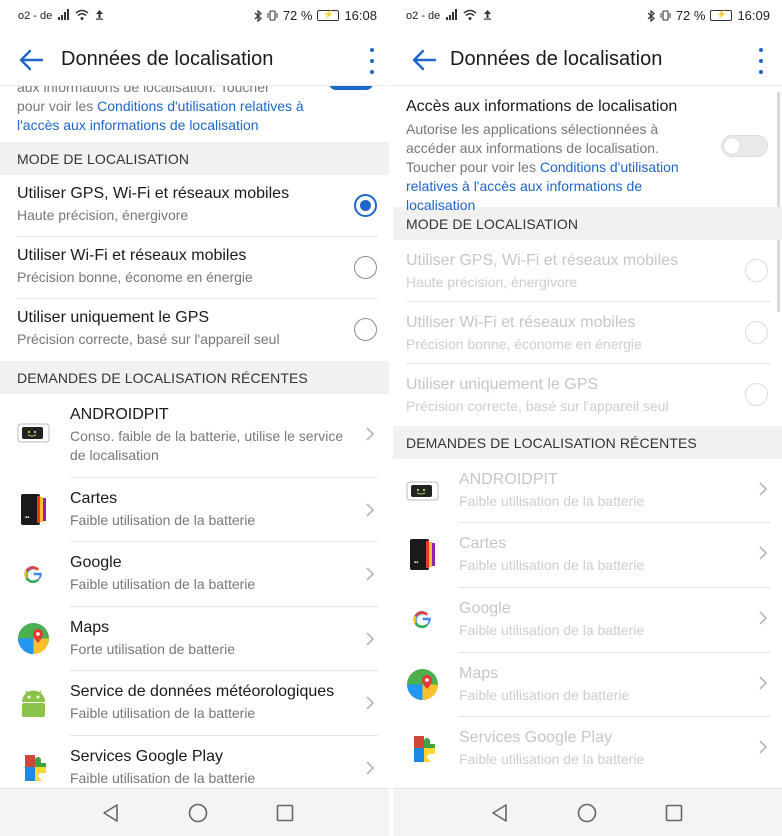 This screenshot has height=836, width=782. I want to click on androidpit-icon, so click(33, 433).